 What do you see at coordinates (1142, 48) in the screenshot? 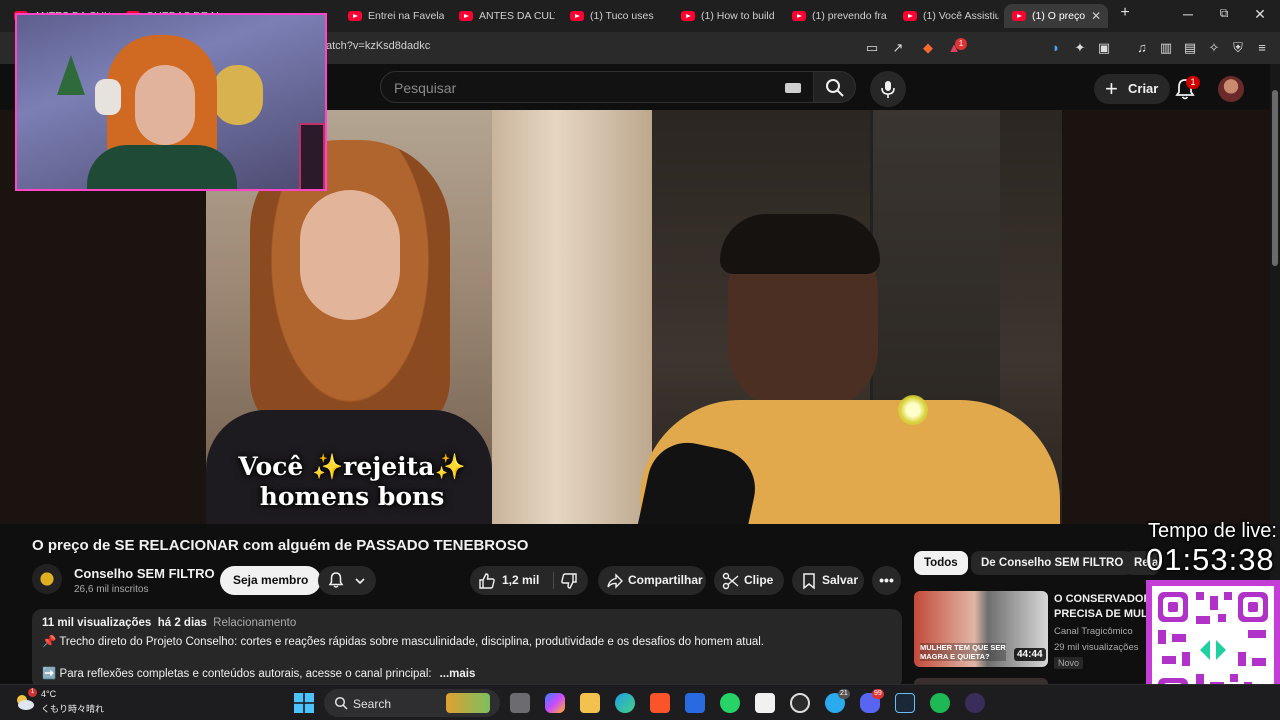
I see `music-icon: ♫` at bounding box center [1142, 48].